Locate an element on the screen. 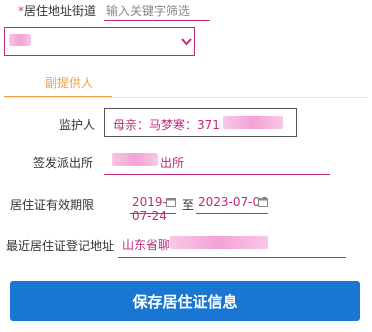  save-residence-permit-button: 保存居住证信息 is located at coordinates (185, 301).